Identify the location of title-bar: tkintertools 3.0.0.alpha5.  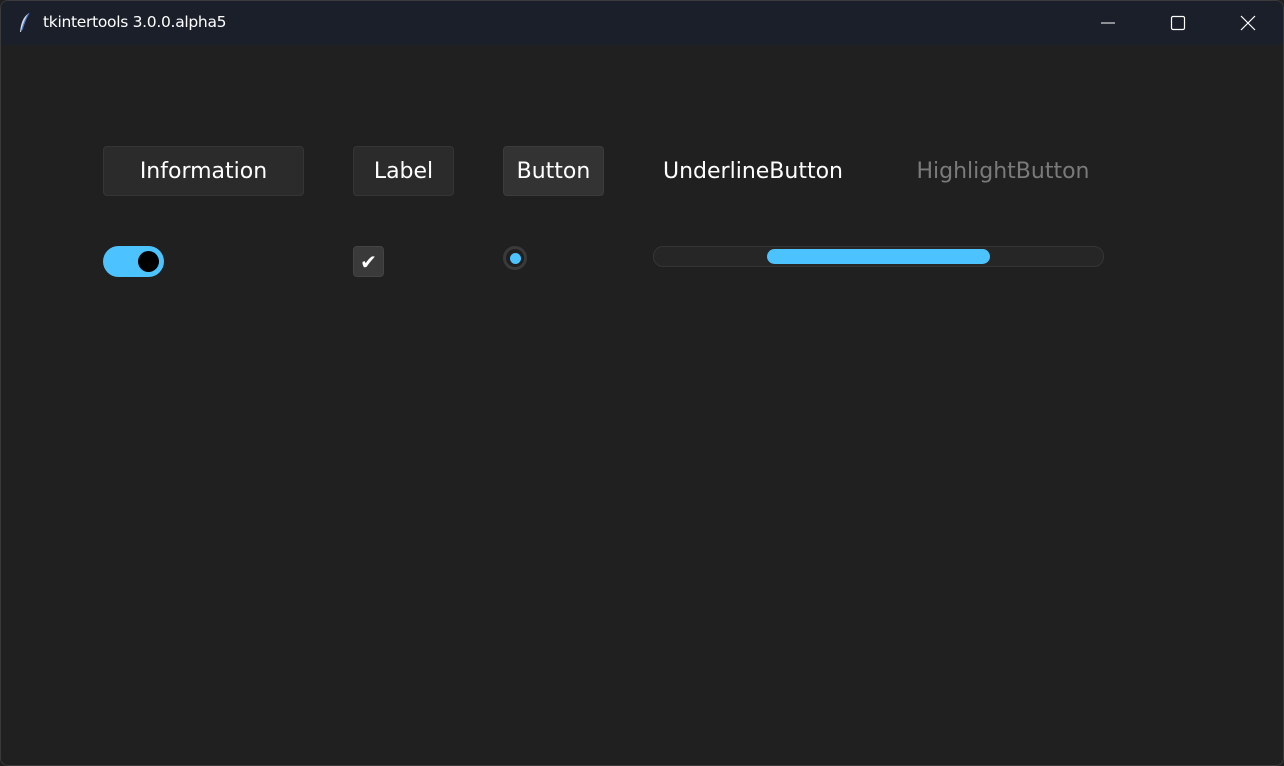
(642, 23).